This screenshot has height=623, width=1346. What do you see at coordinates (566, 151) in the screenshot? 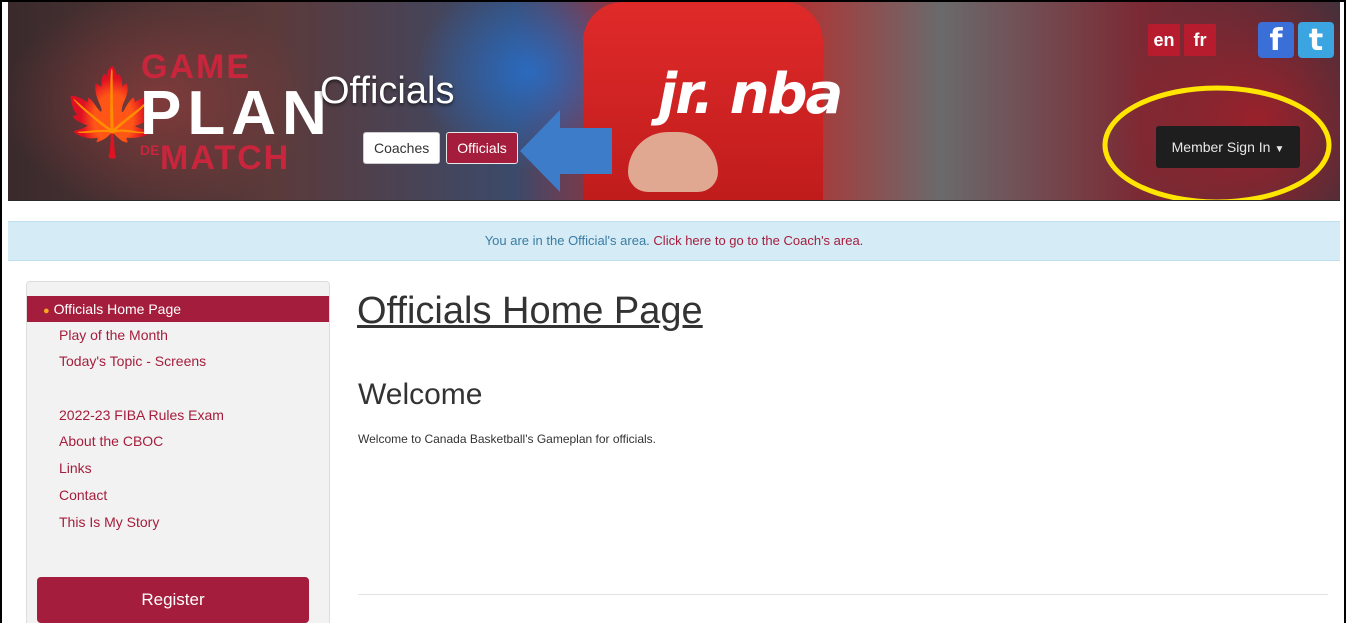
I see `annotation-arrow-icon` at bounding box center [566, 151].